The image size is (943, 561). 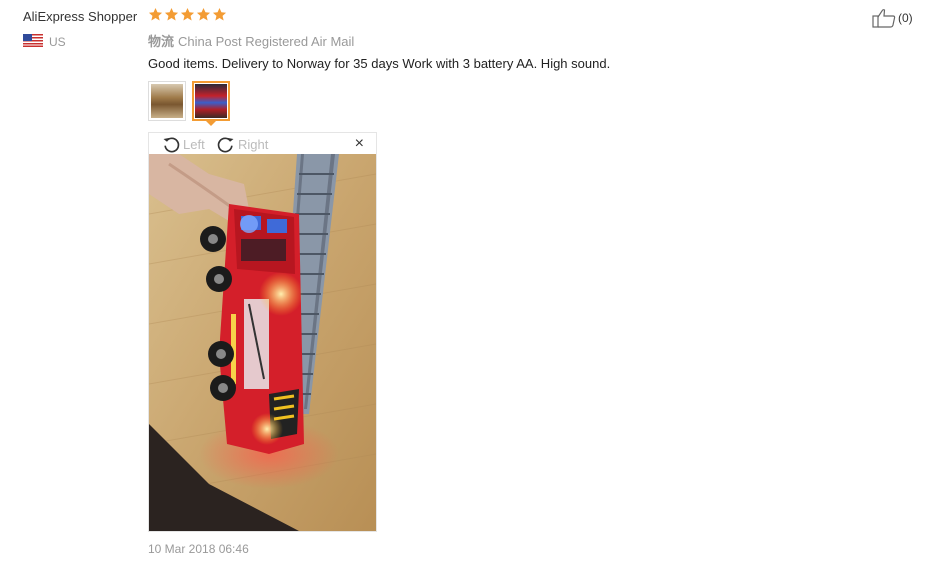 I want to click on logistics-value: China Post Registered Air Mail, so click(x=266, y=41).